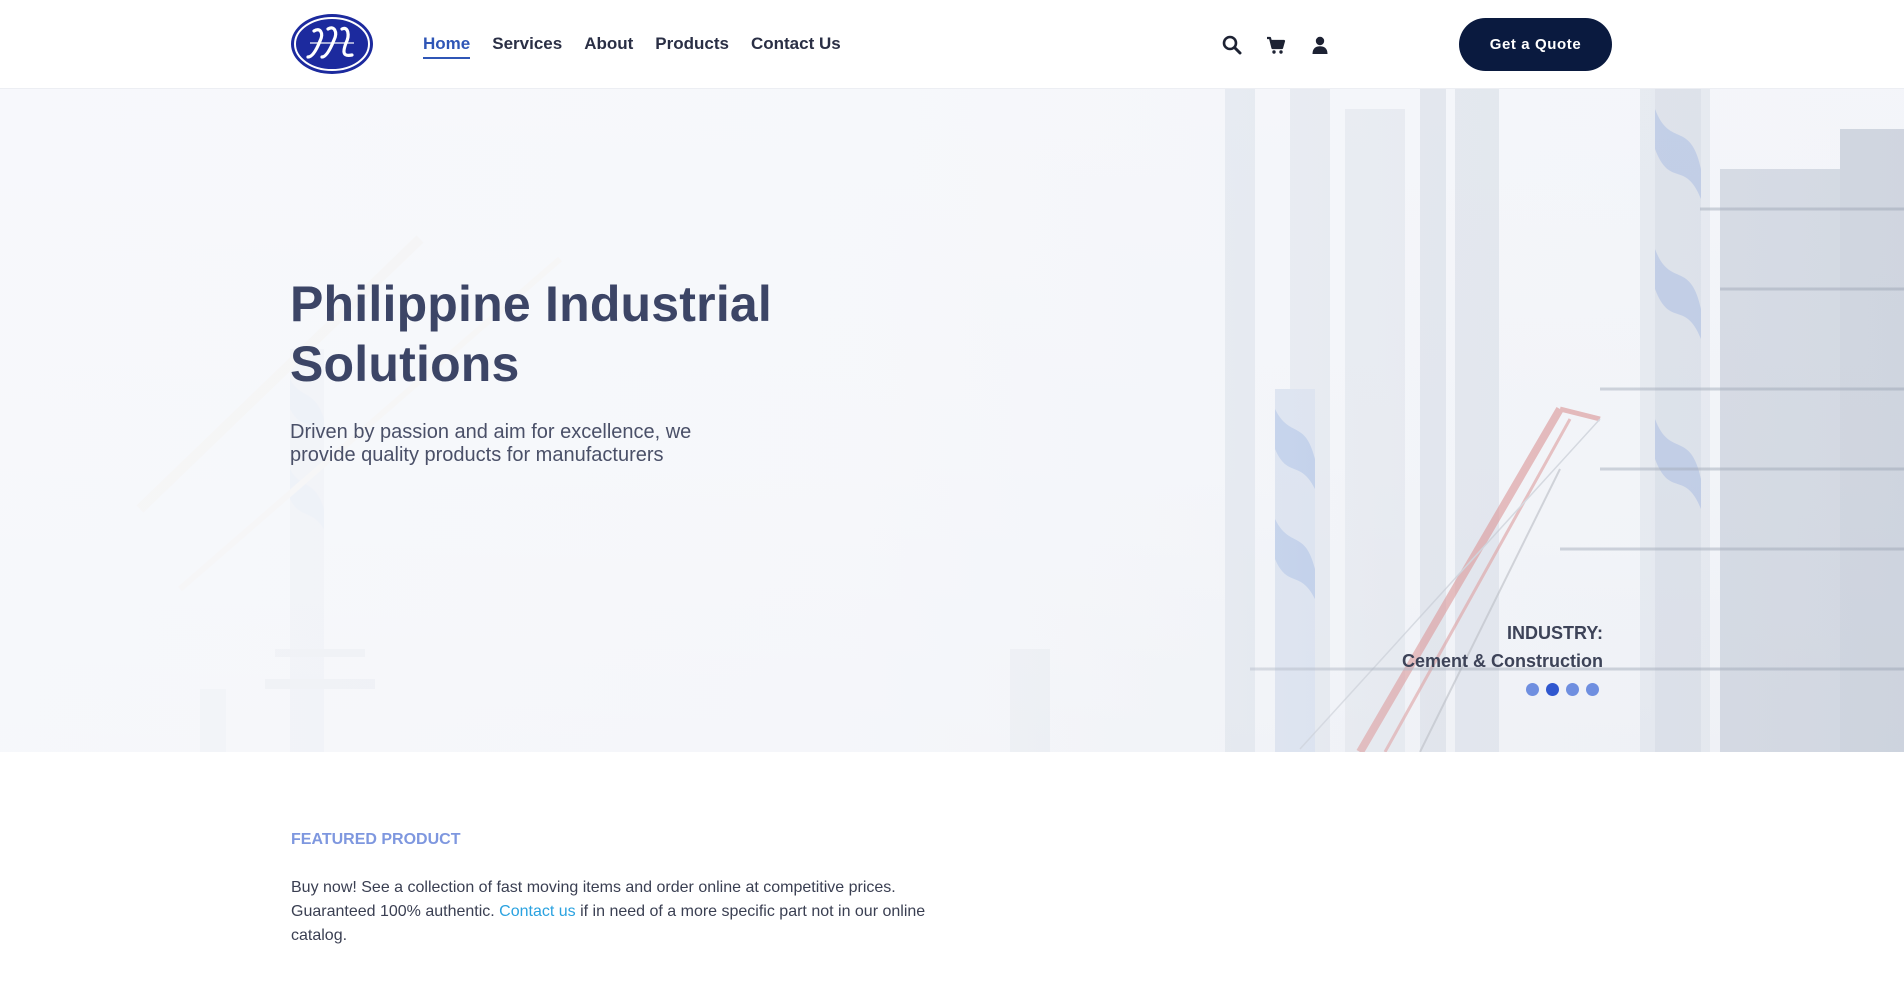  What do you see at coordinates (527, 44) in the screenshot?
I see `nav-services: Services` at bounding box center [527, 44].